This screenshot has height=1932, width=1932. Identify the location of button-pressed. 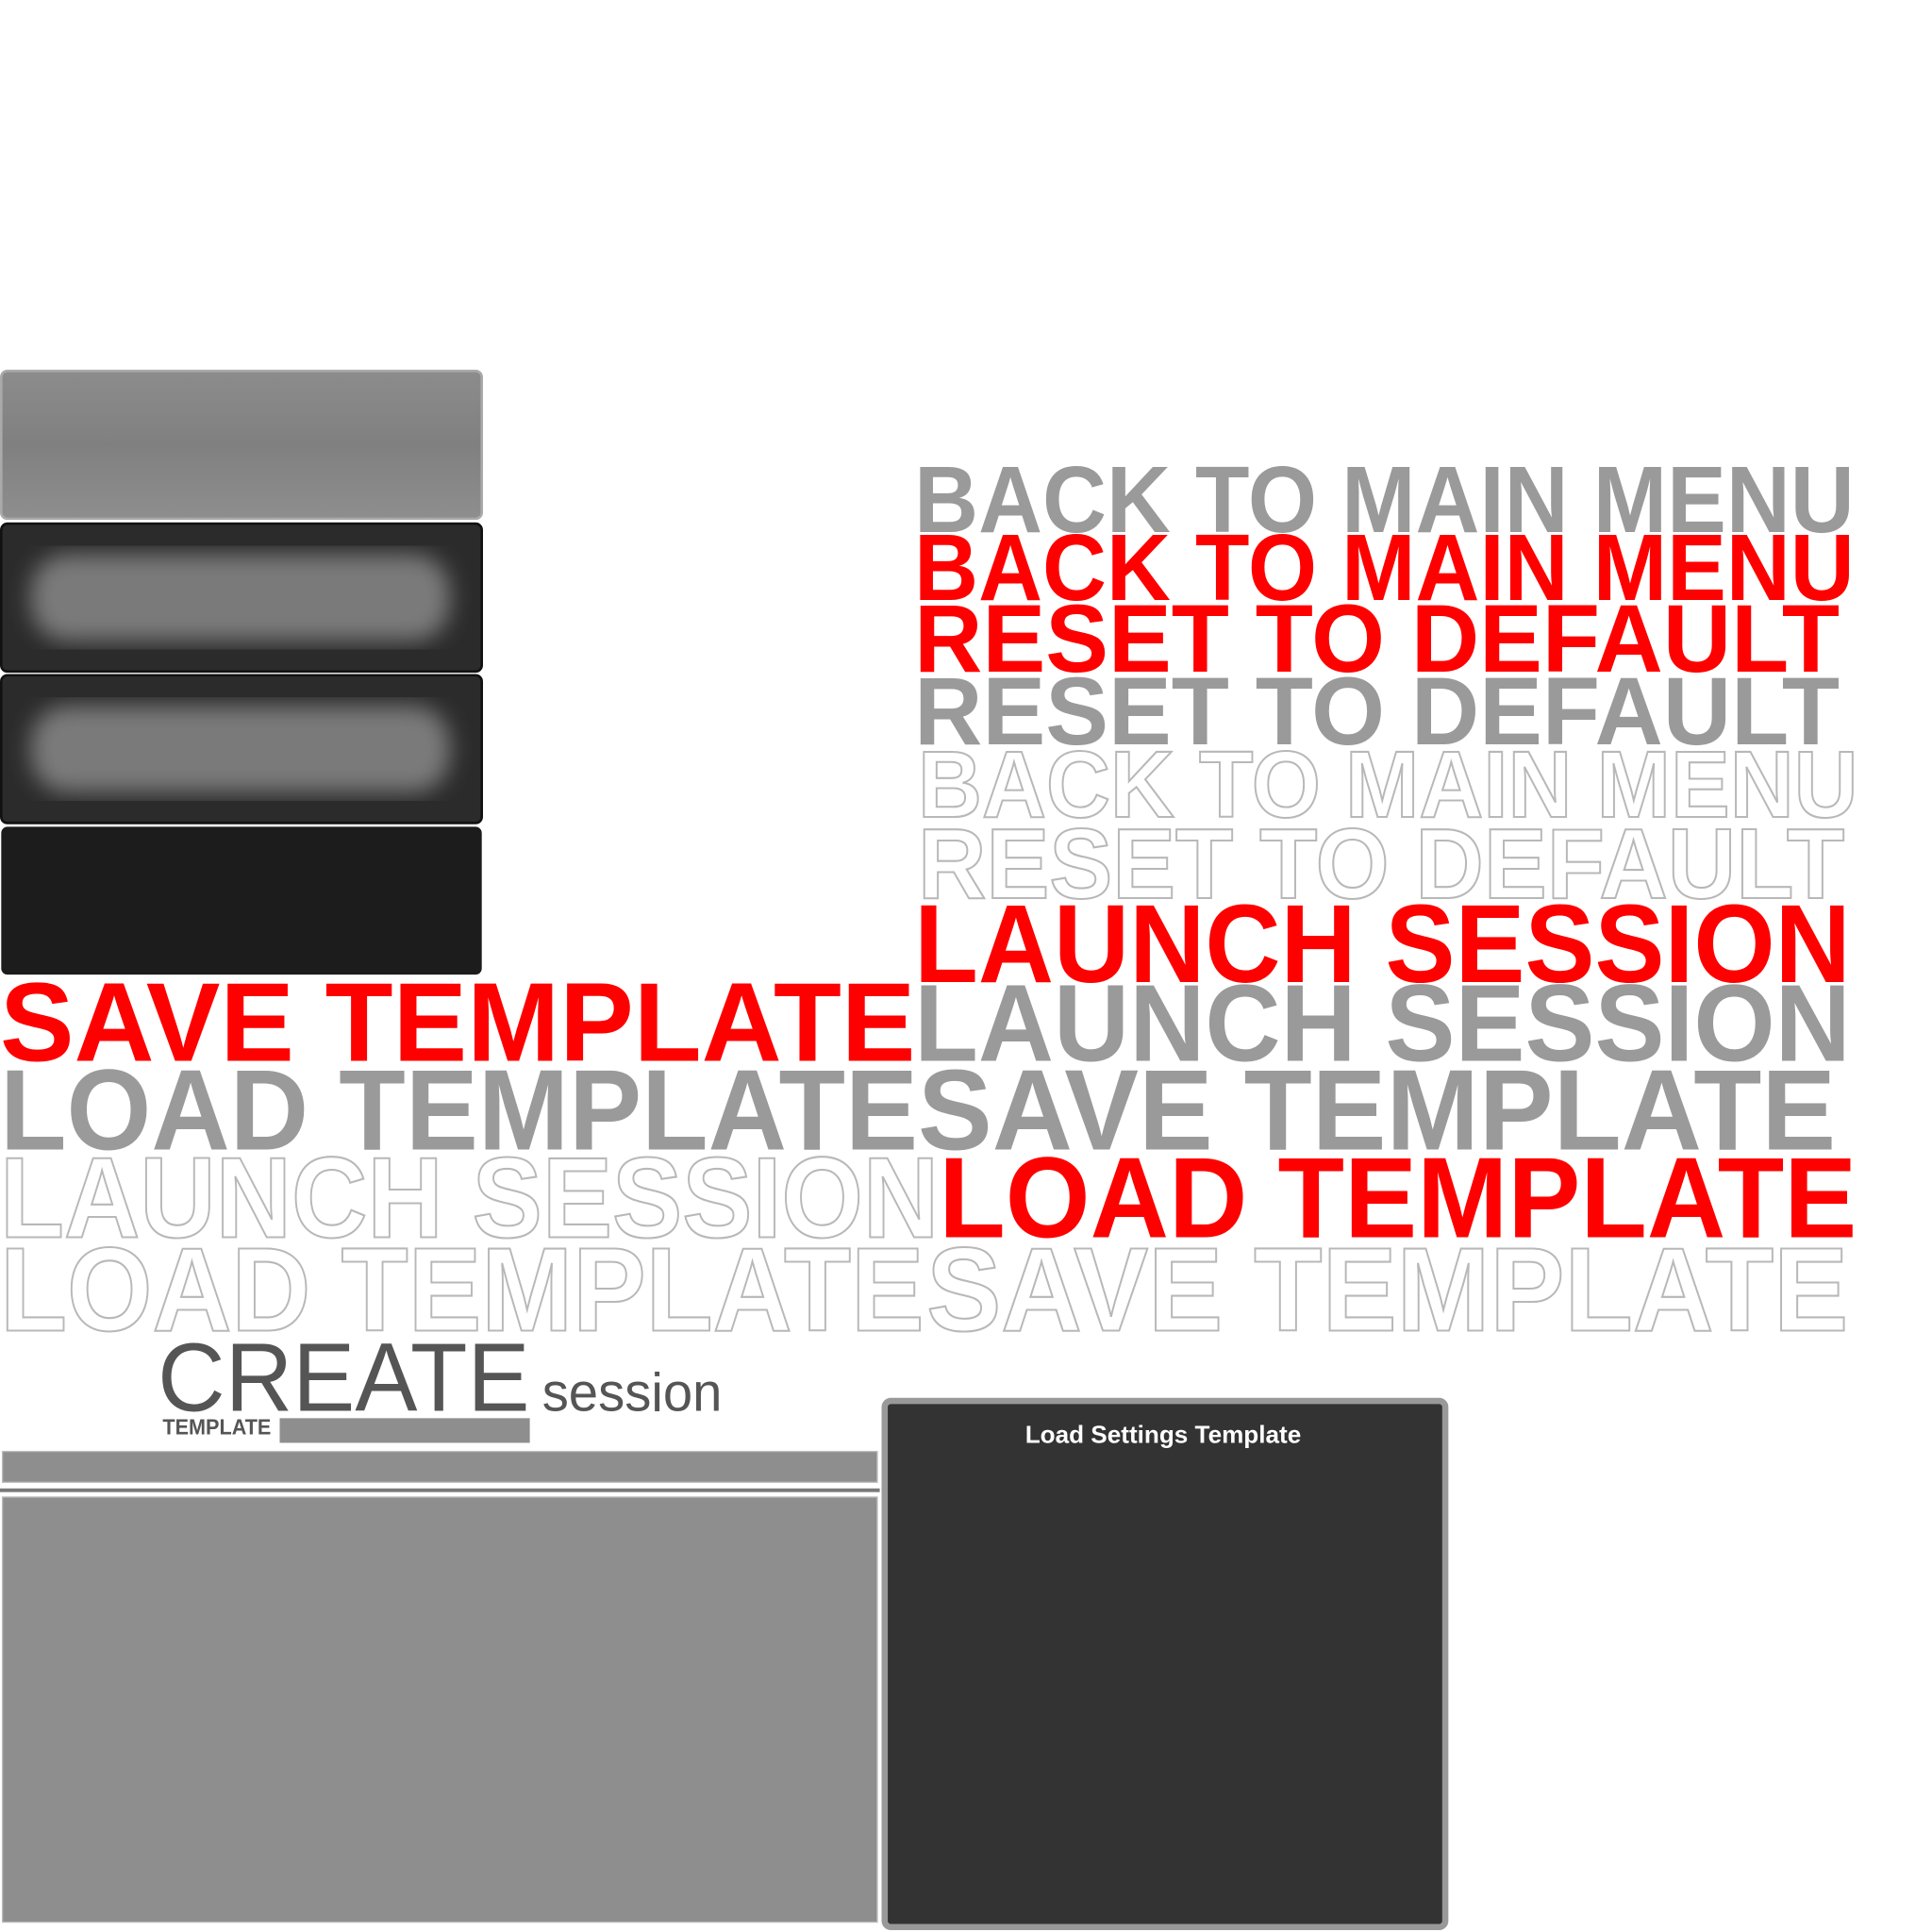
(241, 749).